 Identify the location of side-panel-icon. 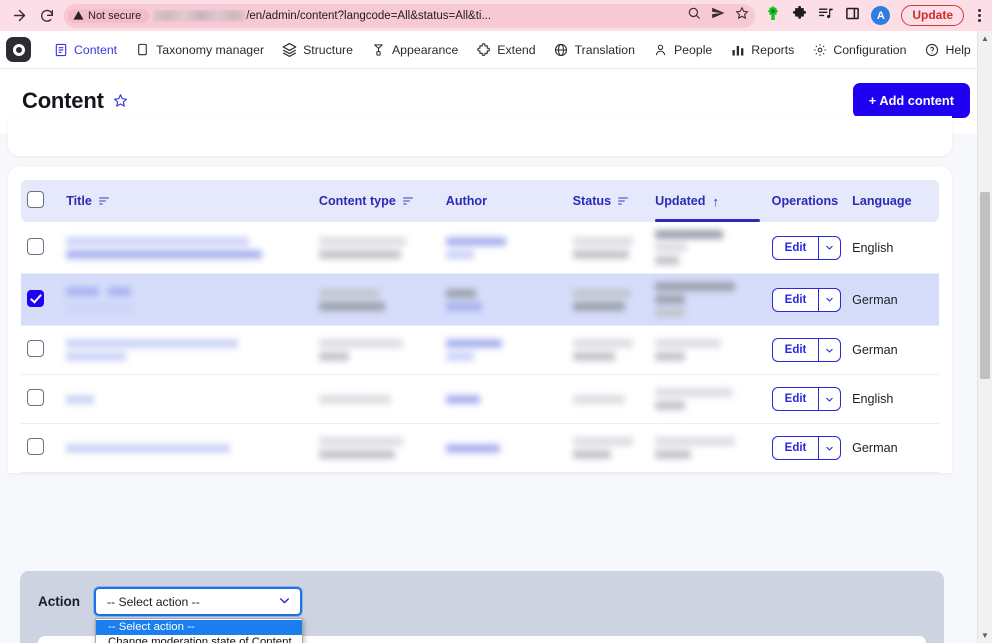
(852, 16).